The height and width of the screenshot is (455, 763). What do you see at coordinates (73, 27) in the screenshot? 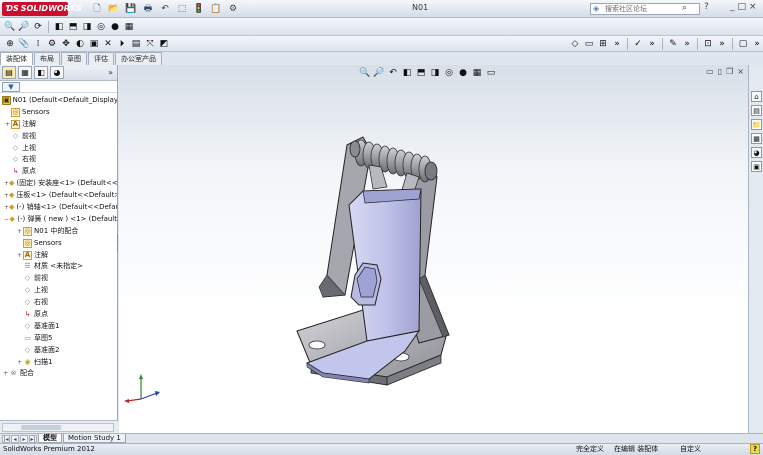
I see `view-orientation-icon: ⬒` at bounding box center [73, 27].